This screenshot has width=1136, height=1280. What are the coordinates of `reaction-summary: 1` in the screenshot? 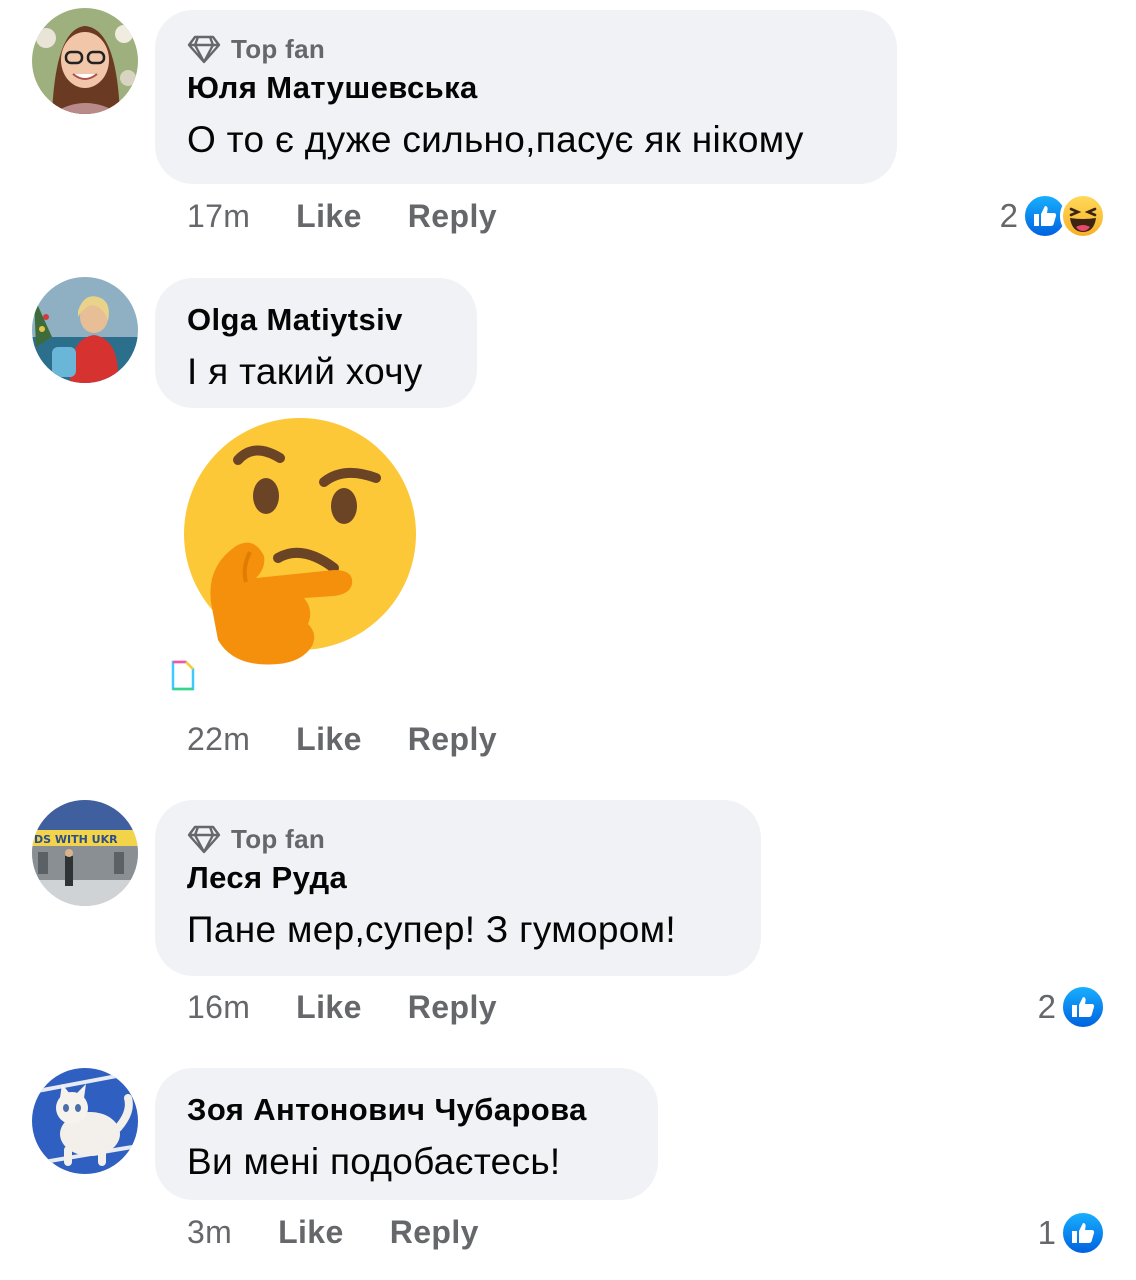 It's located at (1072, 1233).